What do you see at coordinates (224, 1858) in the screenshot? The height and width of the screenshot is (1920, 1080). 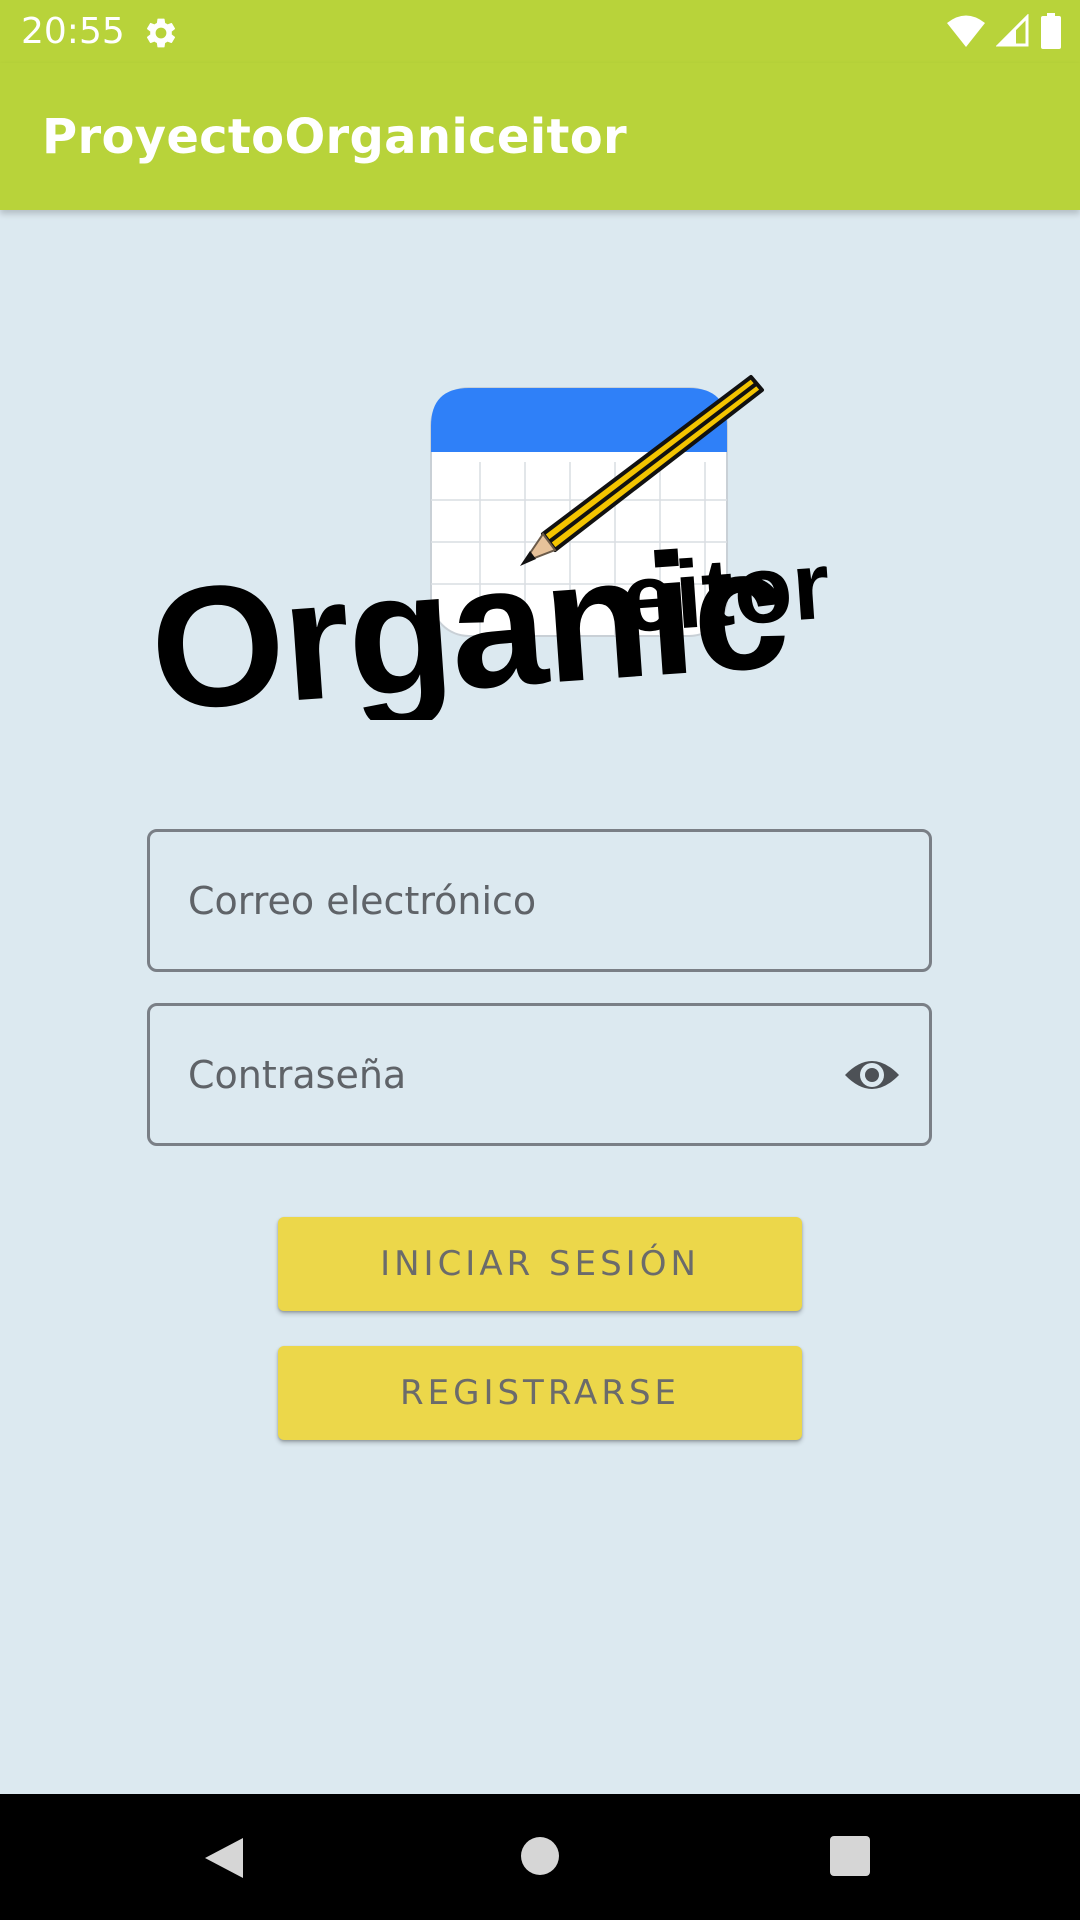 I see `back-icon` at bounding box center [224, 1858].